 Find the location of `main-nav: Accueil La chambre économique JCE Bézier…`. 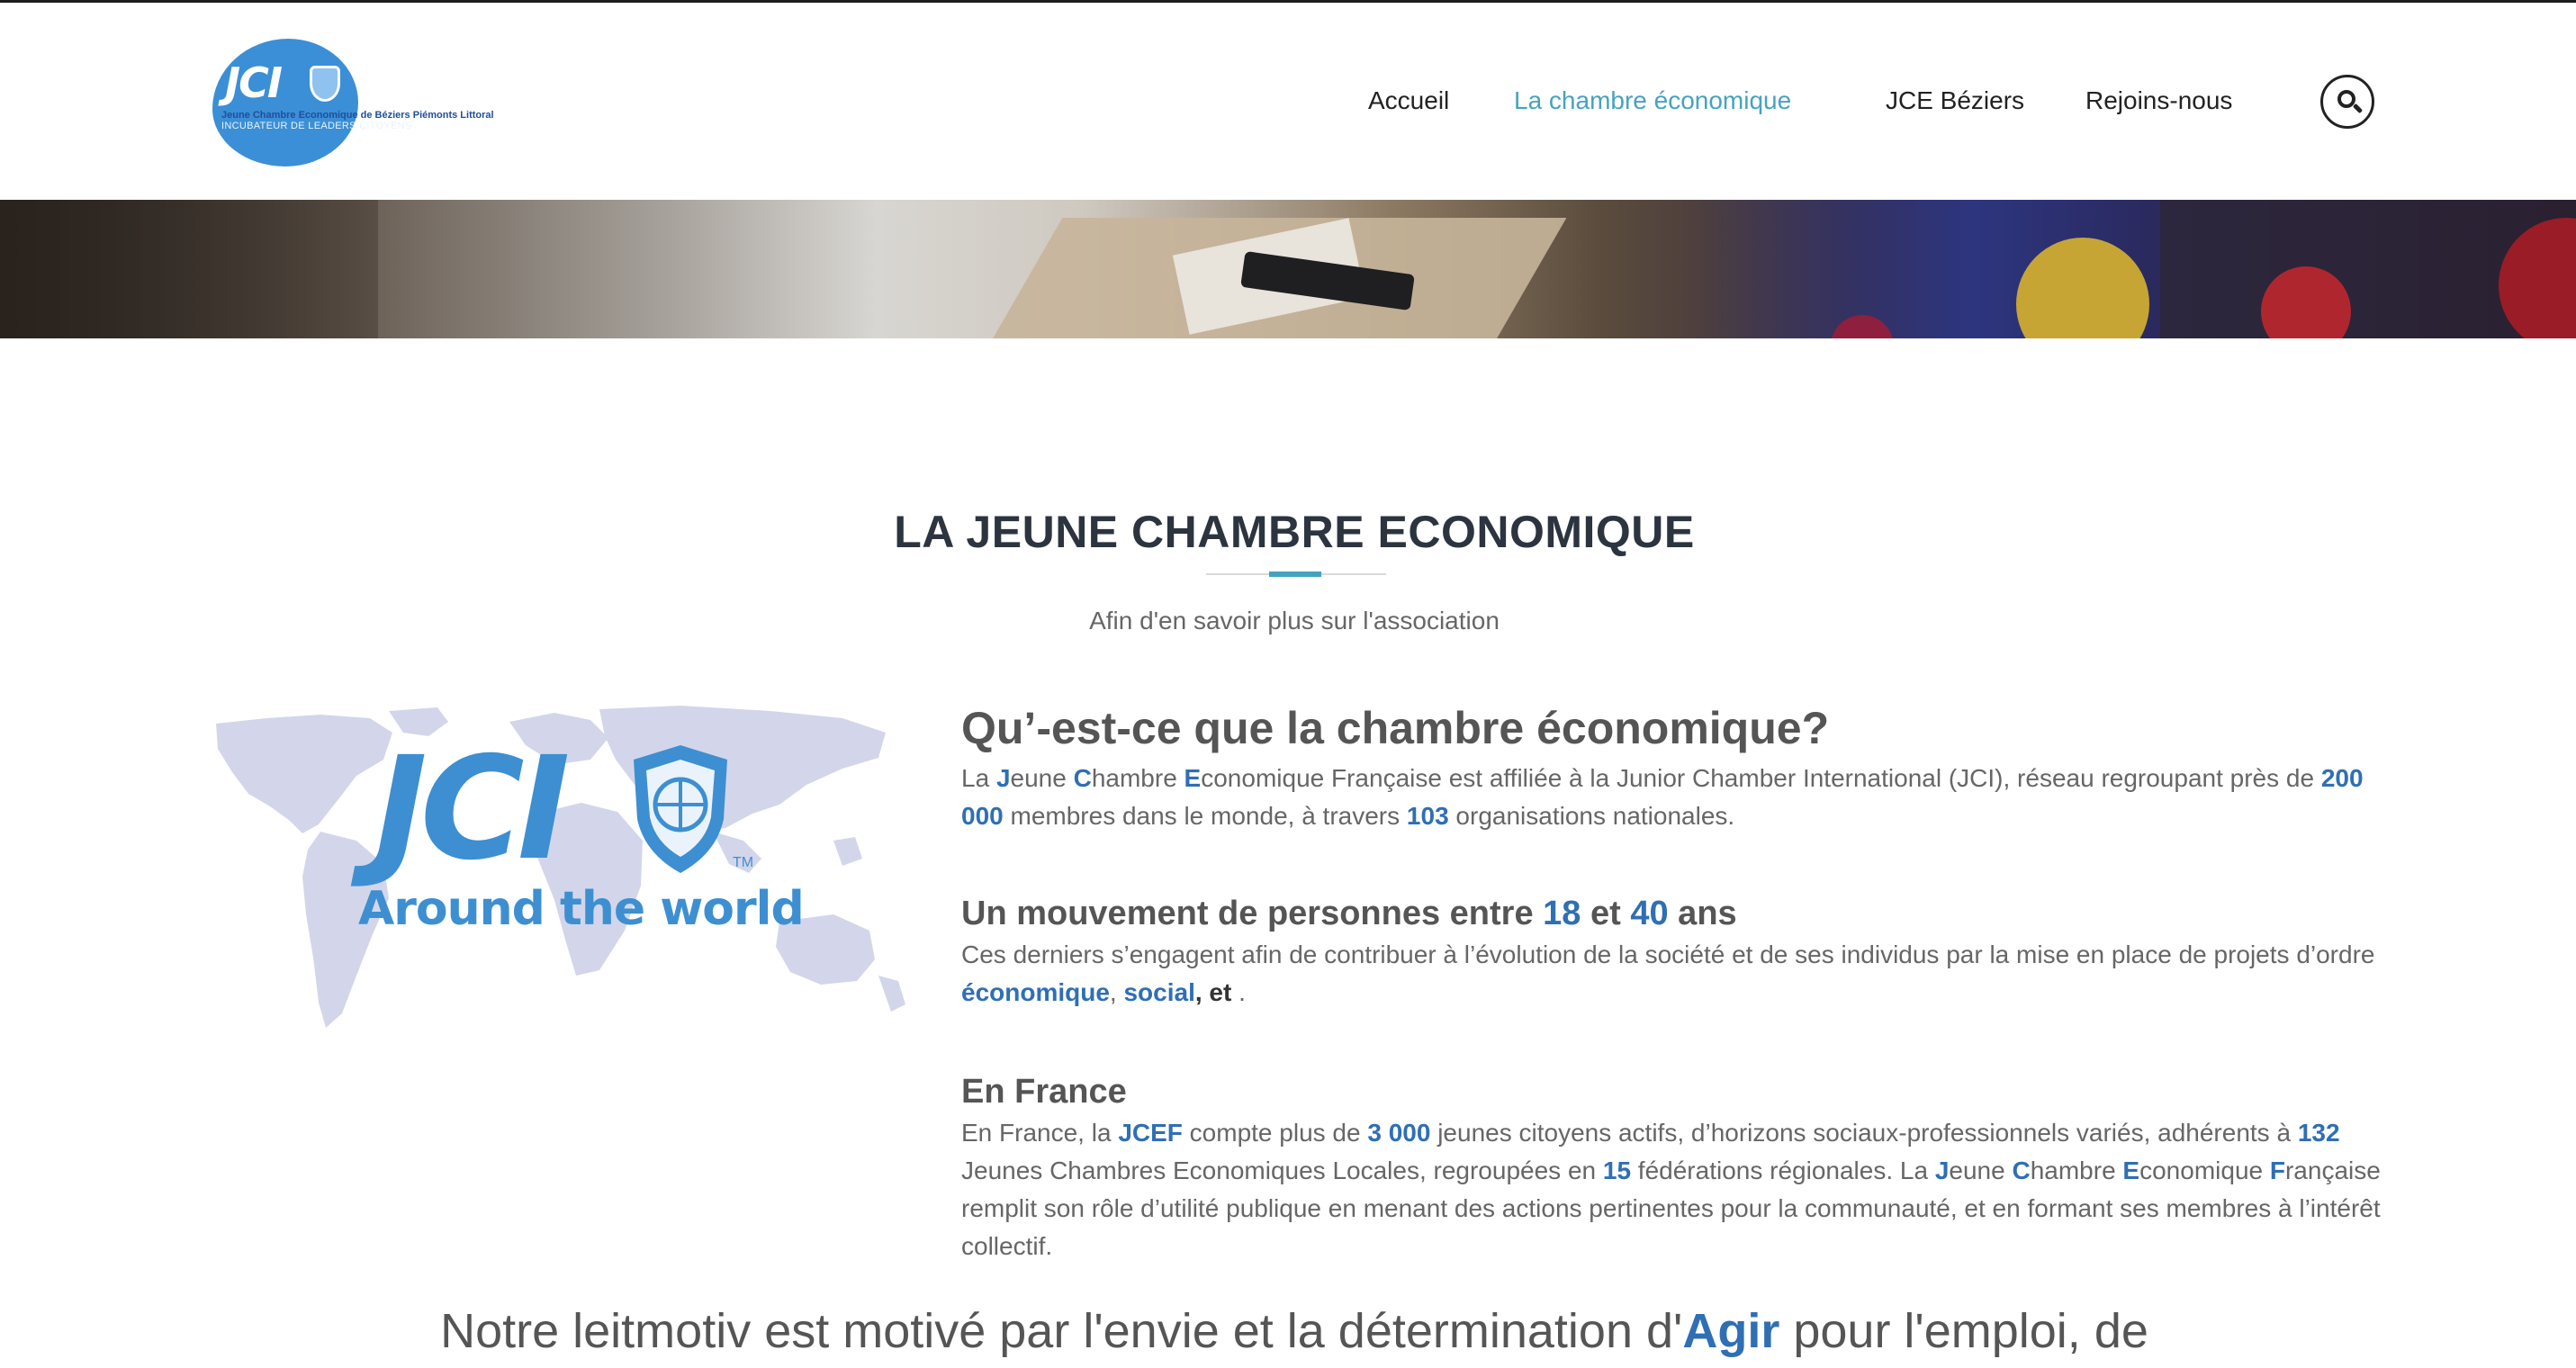

main-nav: Accueil La chambre économique JCE Bézier… is located at coordinates (1288, 104).